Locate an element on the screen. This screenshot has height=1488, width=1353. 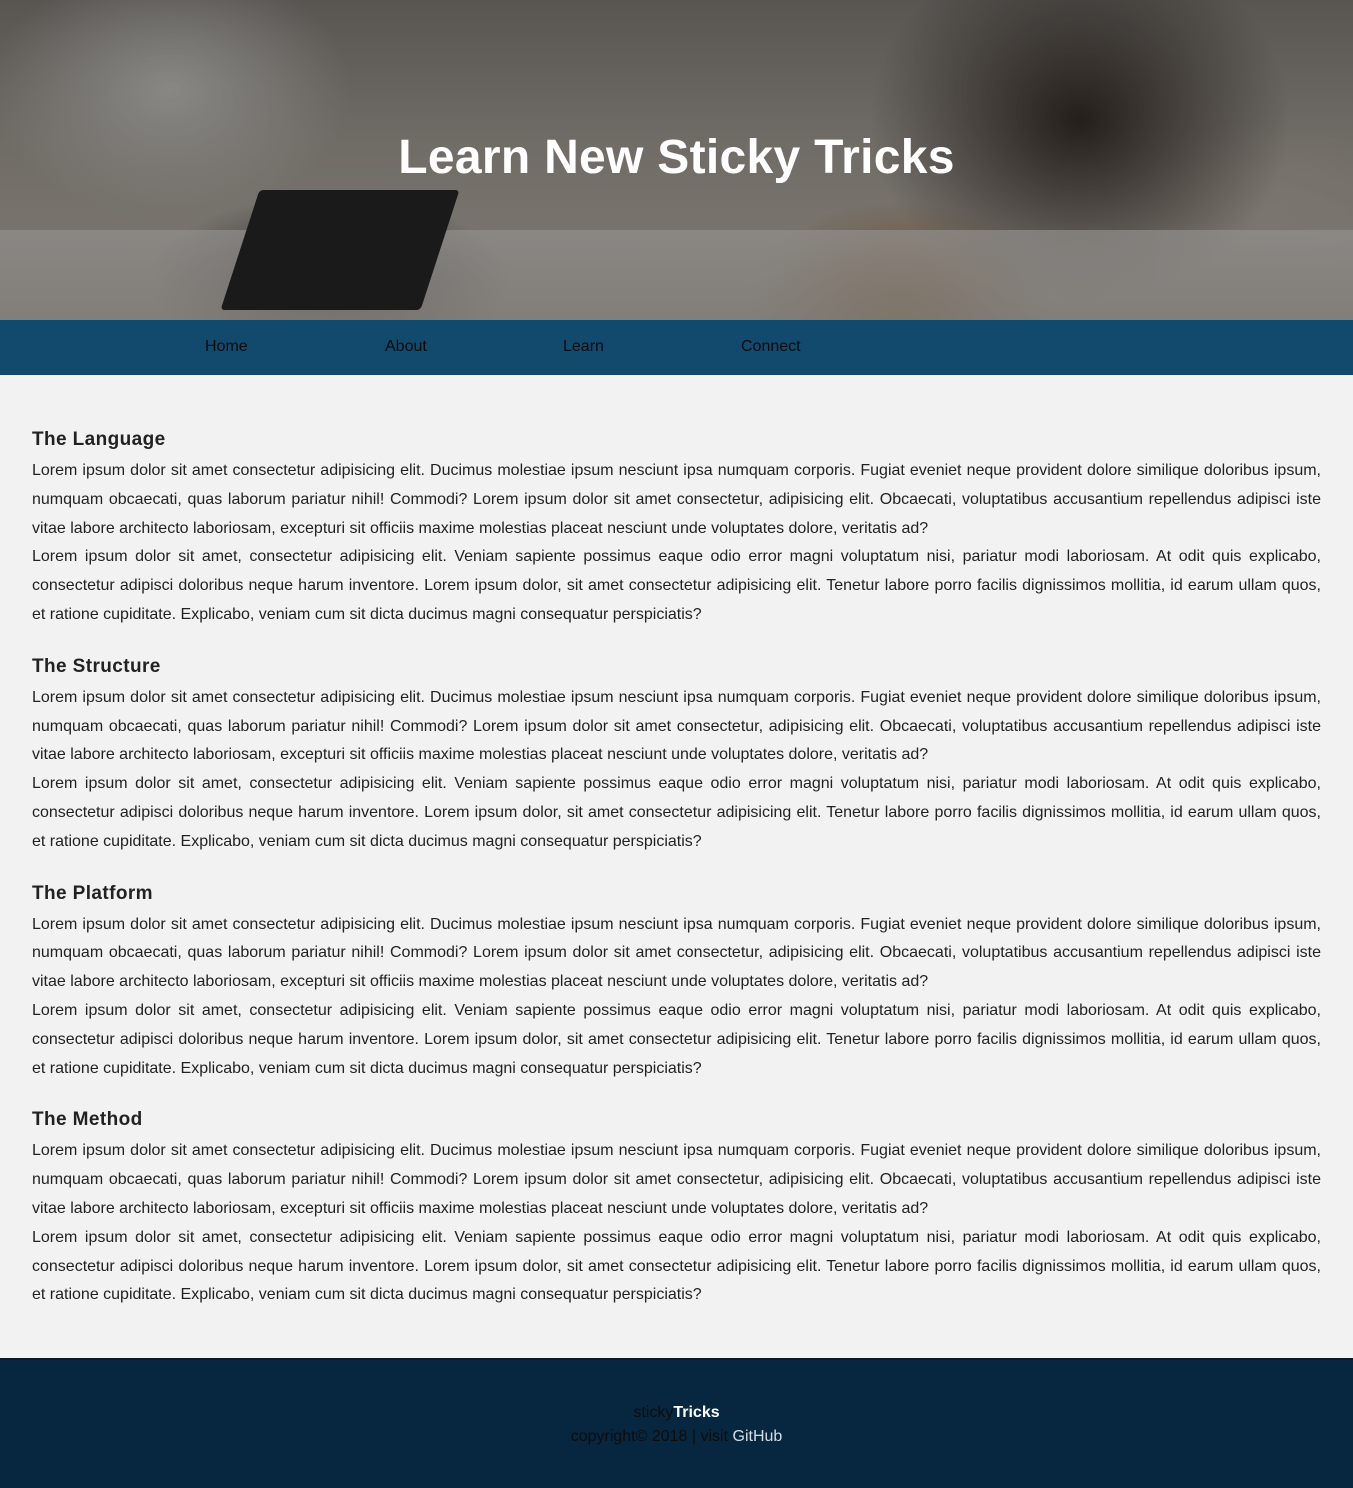
nav-item-connect: Connect is located at coordinates (771, 347).